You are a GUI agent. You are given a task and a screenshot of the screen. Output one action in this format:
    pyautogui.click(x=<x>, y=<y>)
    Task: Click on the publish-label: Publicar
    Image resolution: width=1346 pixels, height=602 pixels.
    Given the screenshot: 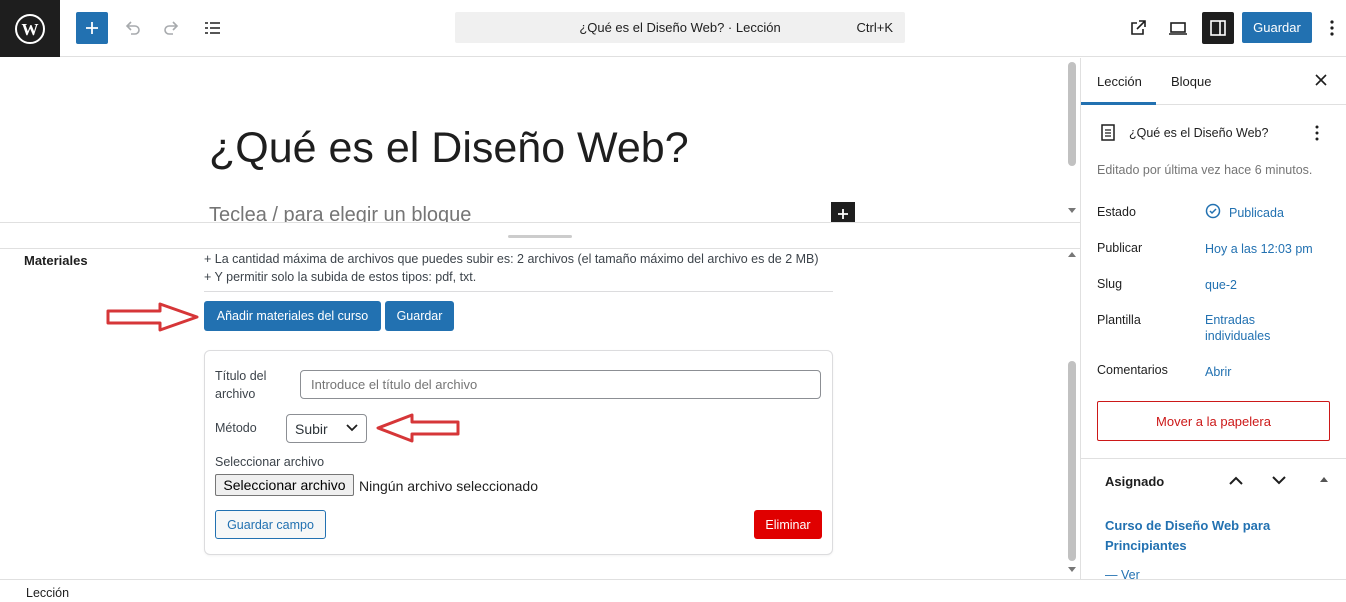 What is the action you would take?
    pyautogui.click(x=1120, y=248)
    